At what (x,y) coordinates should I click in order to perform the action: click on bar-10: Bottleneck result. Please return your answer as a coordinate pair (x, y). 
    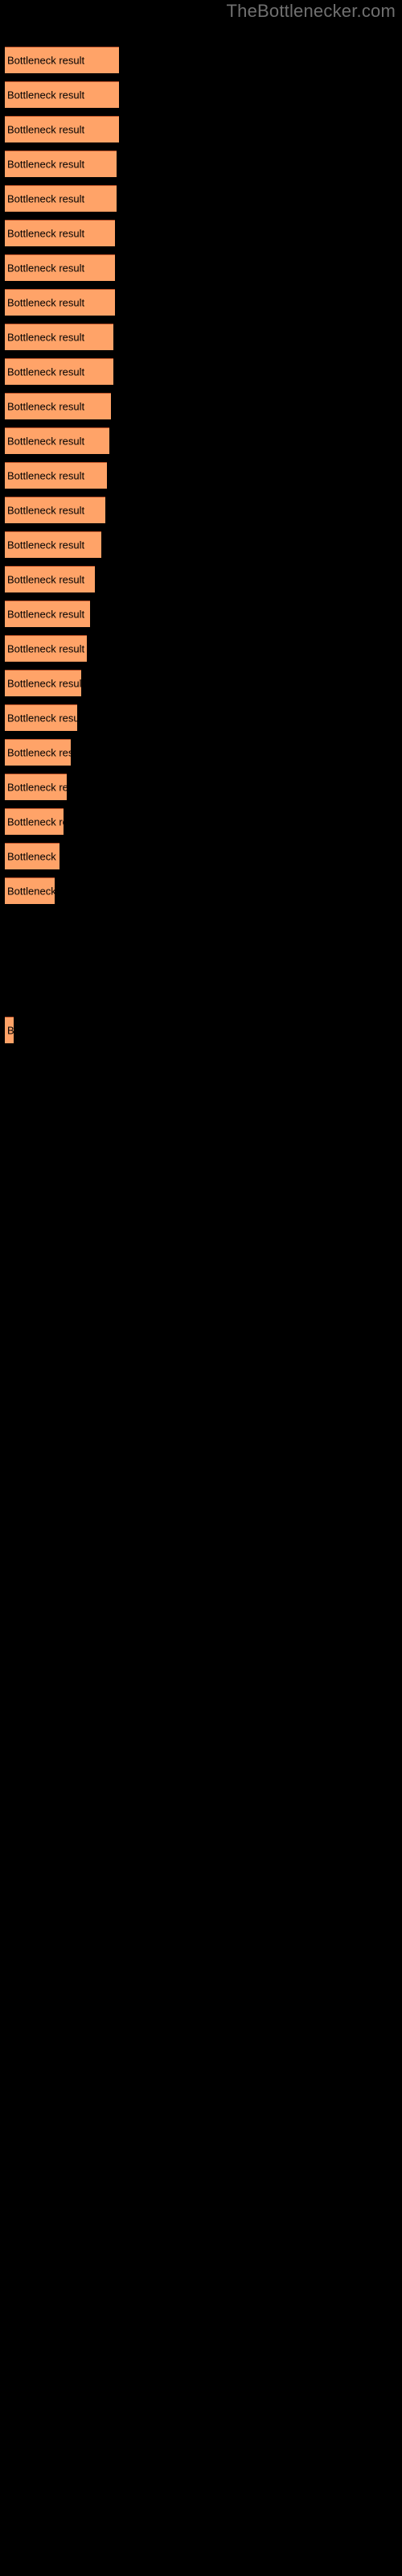
    Looking at the image, I should click on (59, 371).